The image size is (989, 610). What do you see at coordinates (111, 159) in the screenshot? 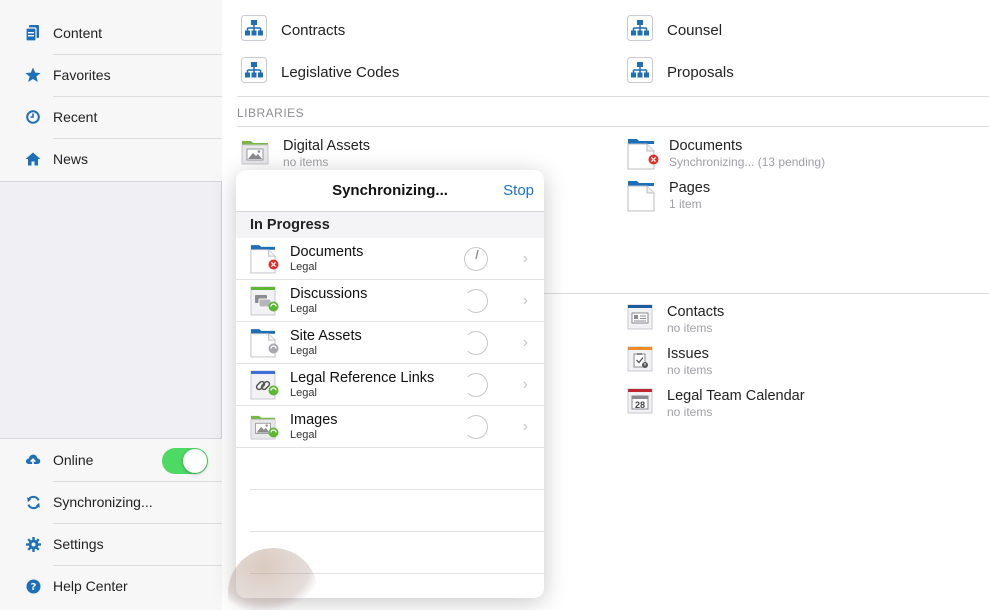
I see `sidebar-item-news: News` at bounding box center [111, 159].